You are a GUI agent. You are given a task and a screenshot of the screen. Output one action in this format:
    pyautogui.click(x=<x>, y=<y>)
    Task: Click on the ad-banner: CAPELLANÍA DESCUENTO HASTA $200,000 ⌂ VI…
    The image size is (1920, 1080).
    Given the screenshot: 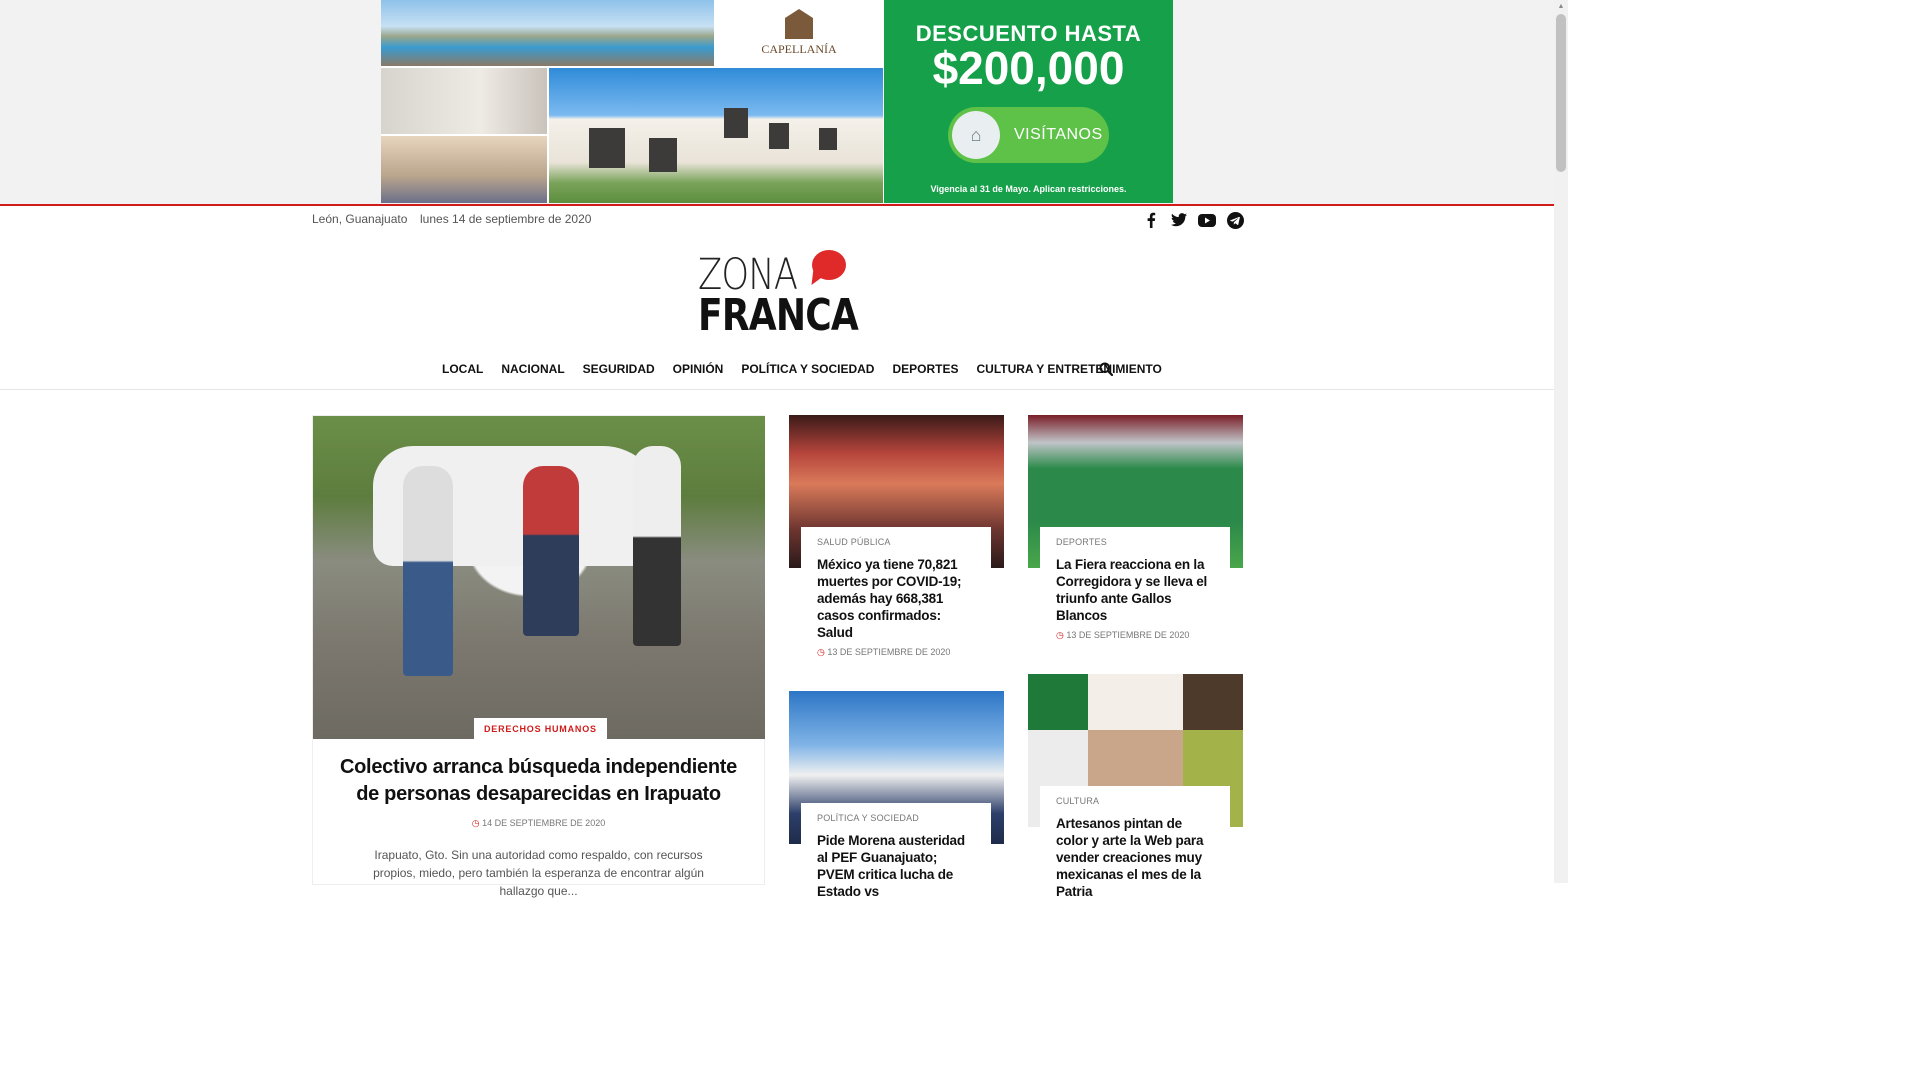 What is the action you would take?
    pyautogui.click(x=777, y=101)
    